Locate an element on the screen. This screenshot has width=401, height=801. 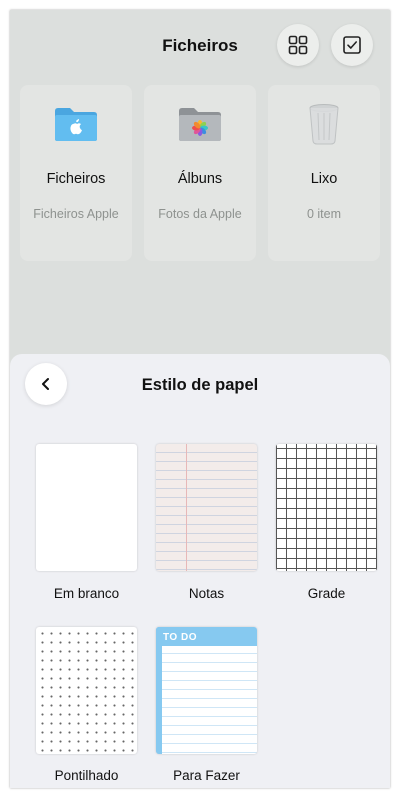
folder-card-albuns: Álbuns Fotos da Apple is located at coordinates (200, 173).